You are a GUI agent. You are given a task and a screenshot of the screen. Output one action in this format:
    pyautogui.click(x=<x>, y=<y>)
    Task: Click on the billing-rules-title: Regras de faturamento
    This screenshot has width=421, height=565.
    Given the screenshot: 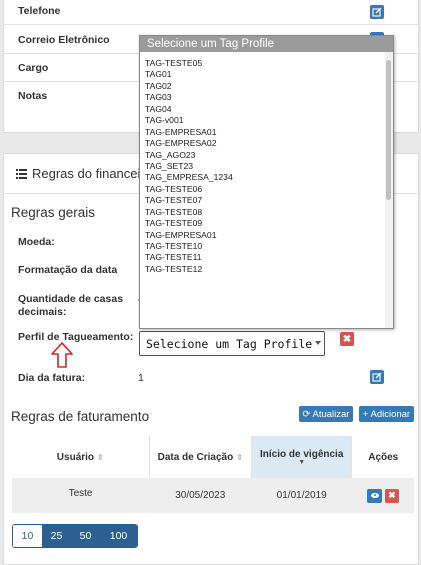 What is the action you would take?
    pyautogui.click(x=80, y=416)
    